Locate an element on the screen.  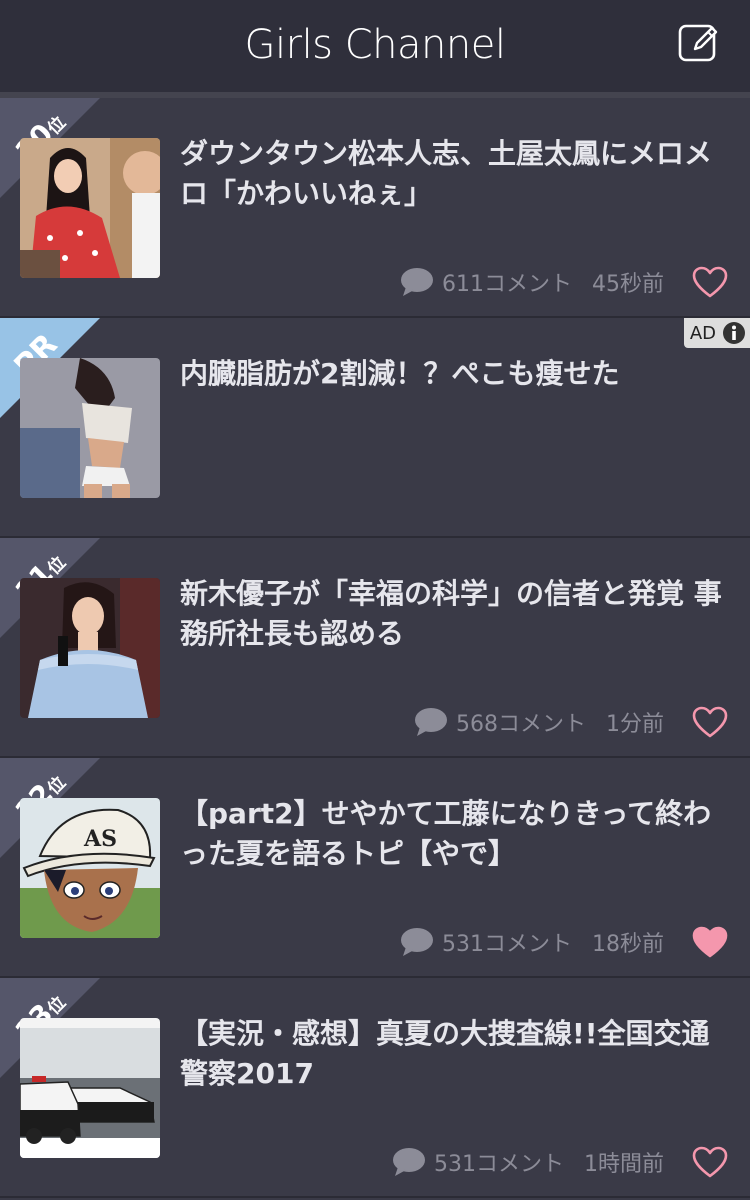
compose-icon is located at coordinates (699, 43).